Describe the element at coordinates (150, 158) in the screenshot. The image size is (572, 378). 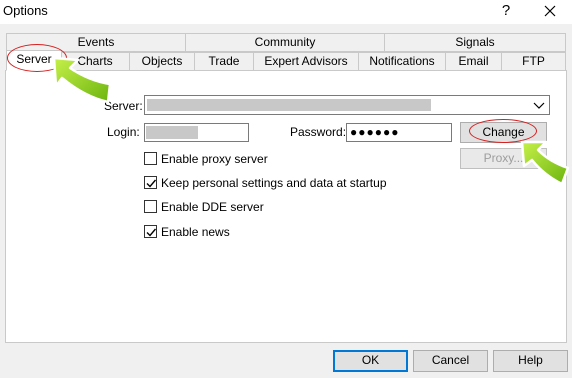
I see `enable-proxy-checkbox` at that location.